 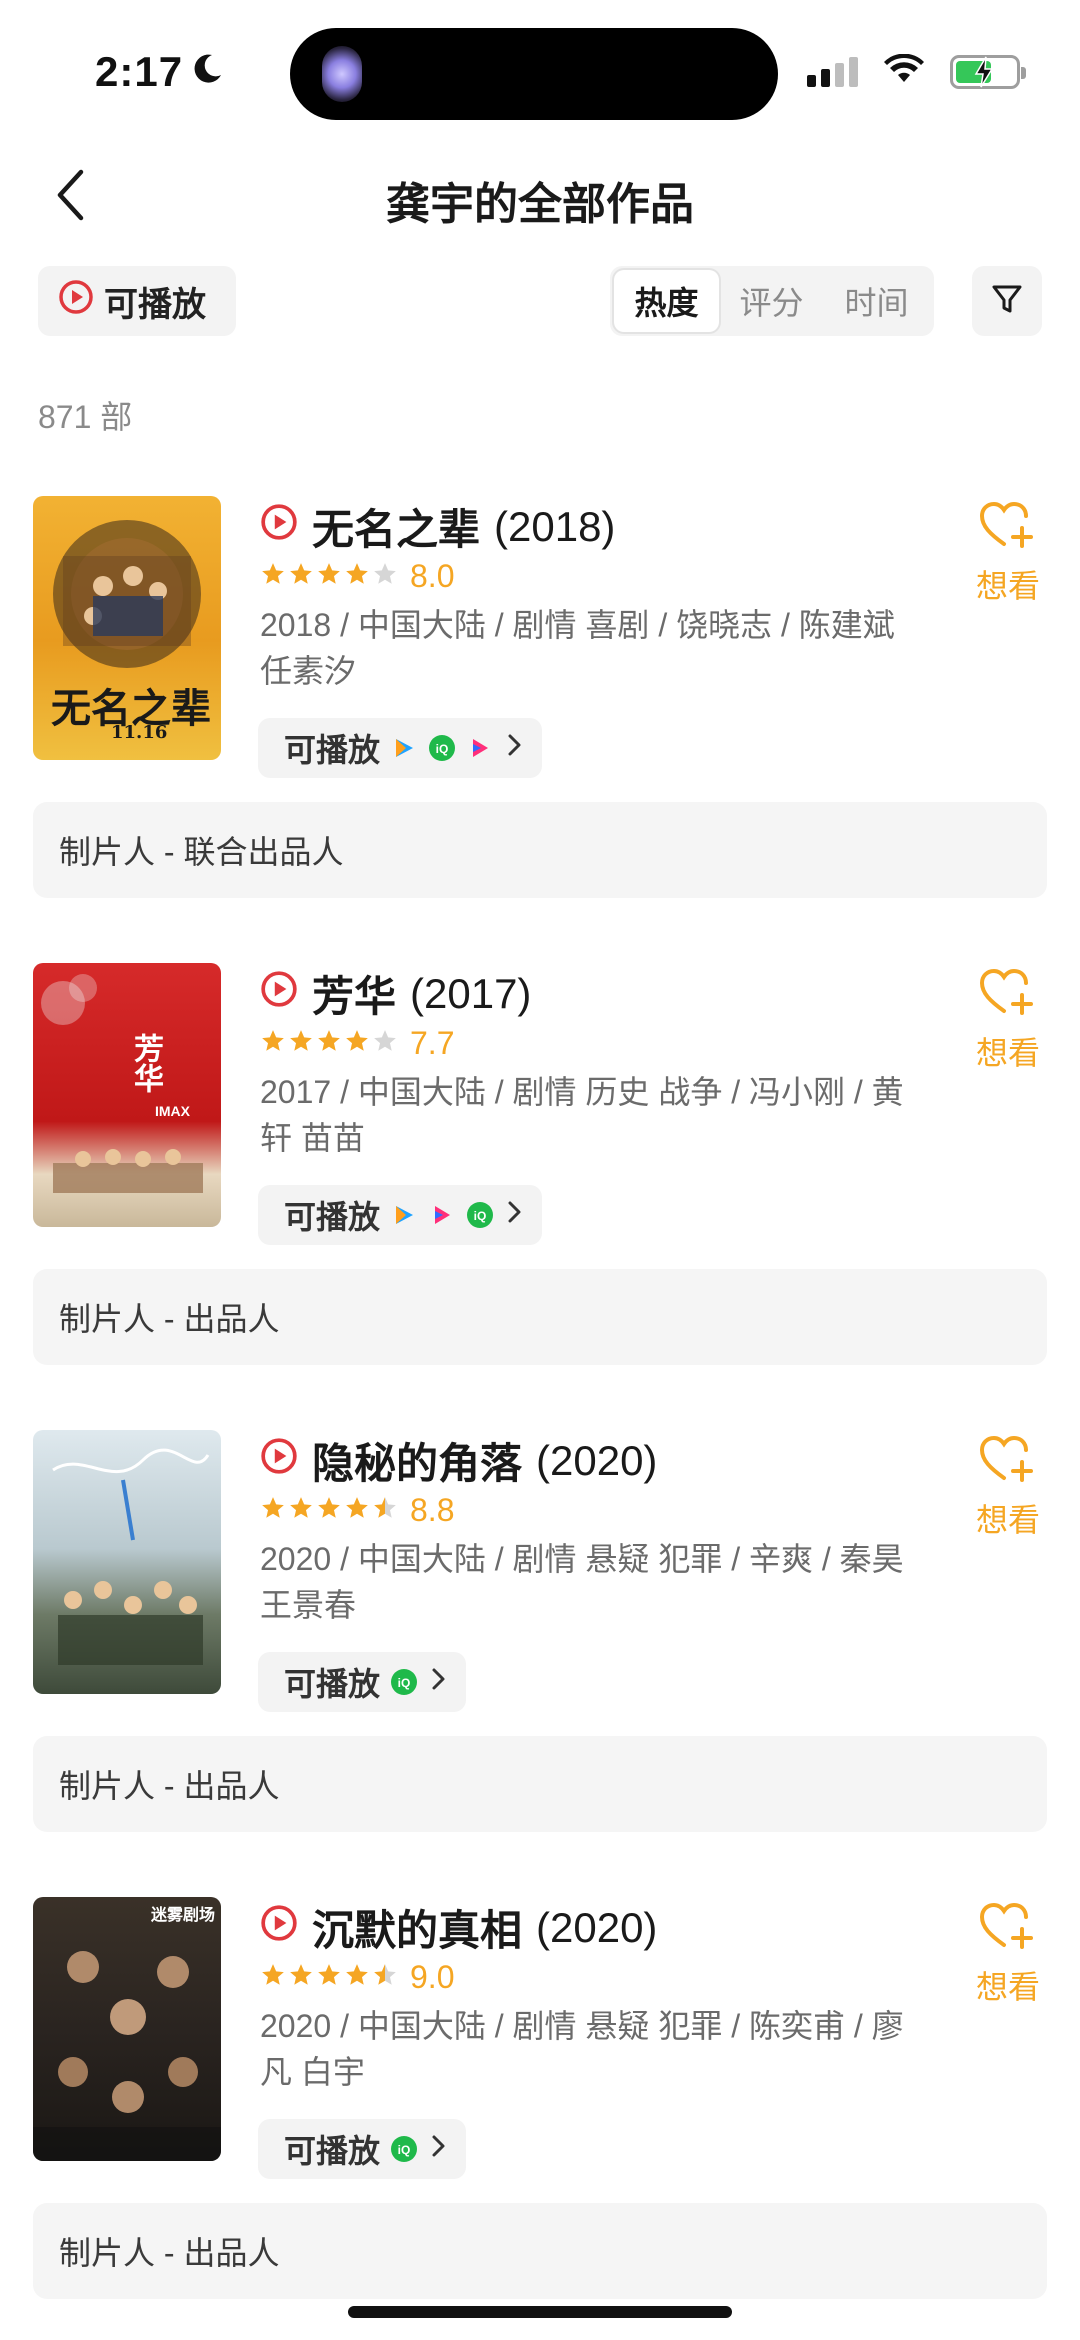 I want to click on status-bar: 2:17, so click(x=540, y=65).